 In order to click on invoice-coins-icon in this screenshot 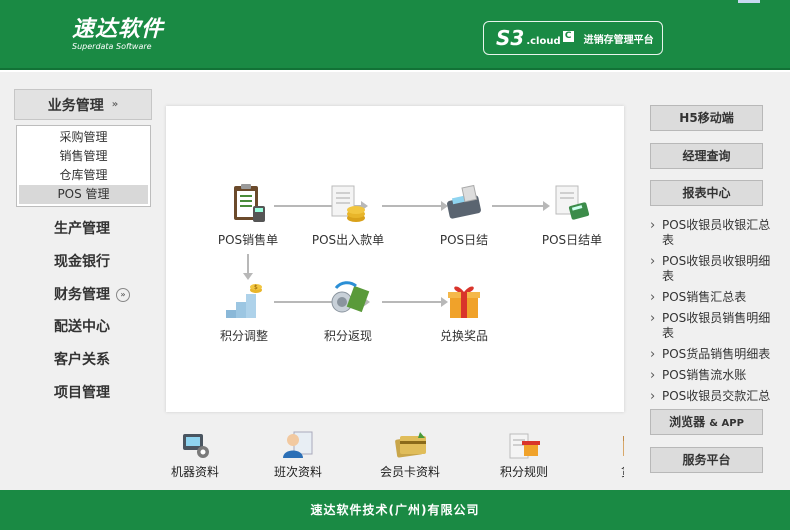, I will do `click(348, 204)`.